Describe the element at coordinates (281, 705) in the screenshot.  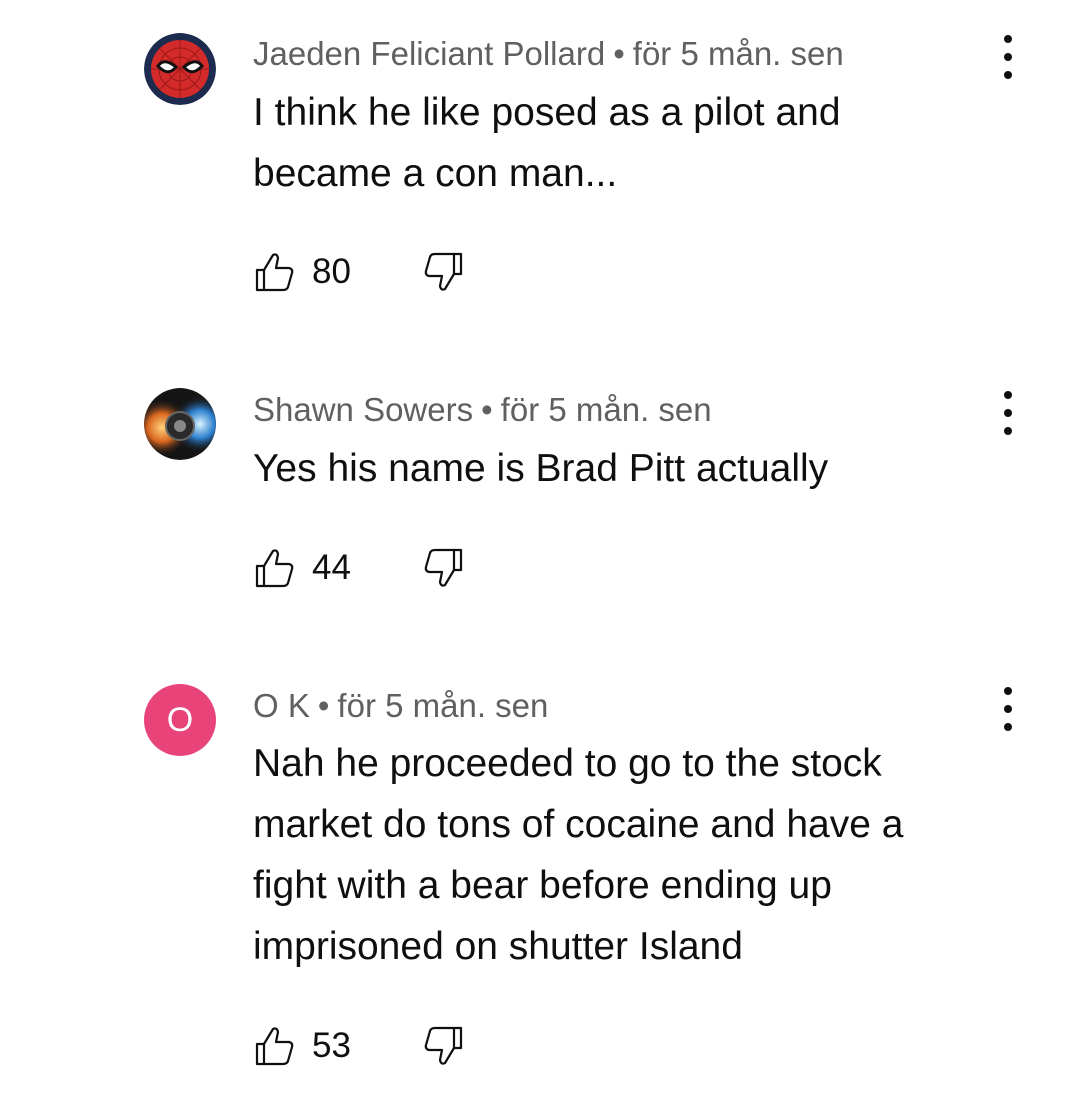
I see `author-name: O K` at that location.